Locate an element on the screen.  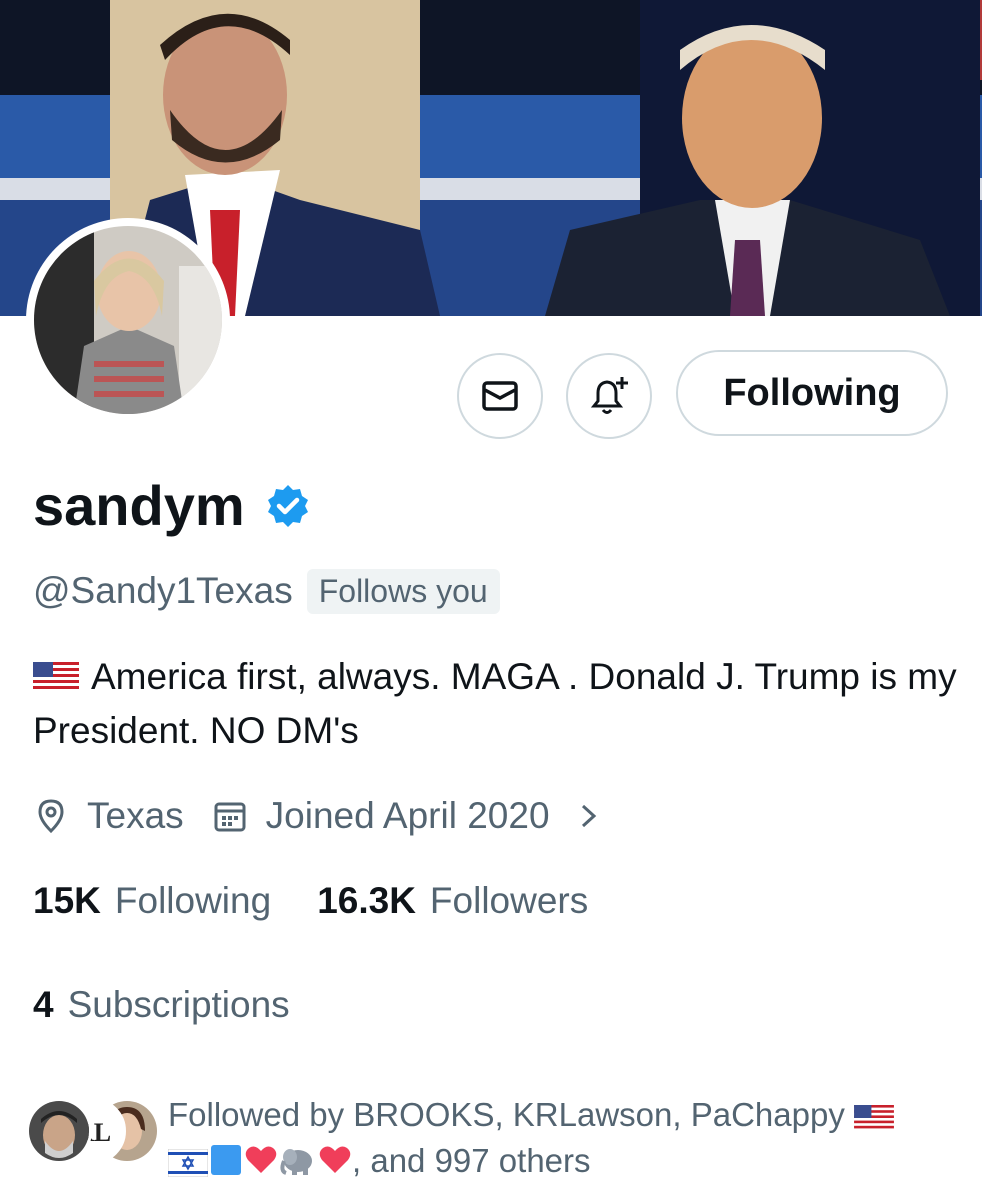
handle-row: @Sandy1Texas Follows you is located at coordinates (266, 591).